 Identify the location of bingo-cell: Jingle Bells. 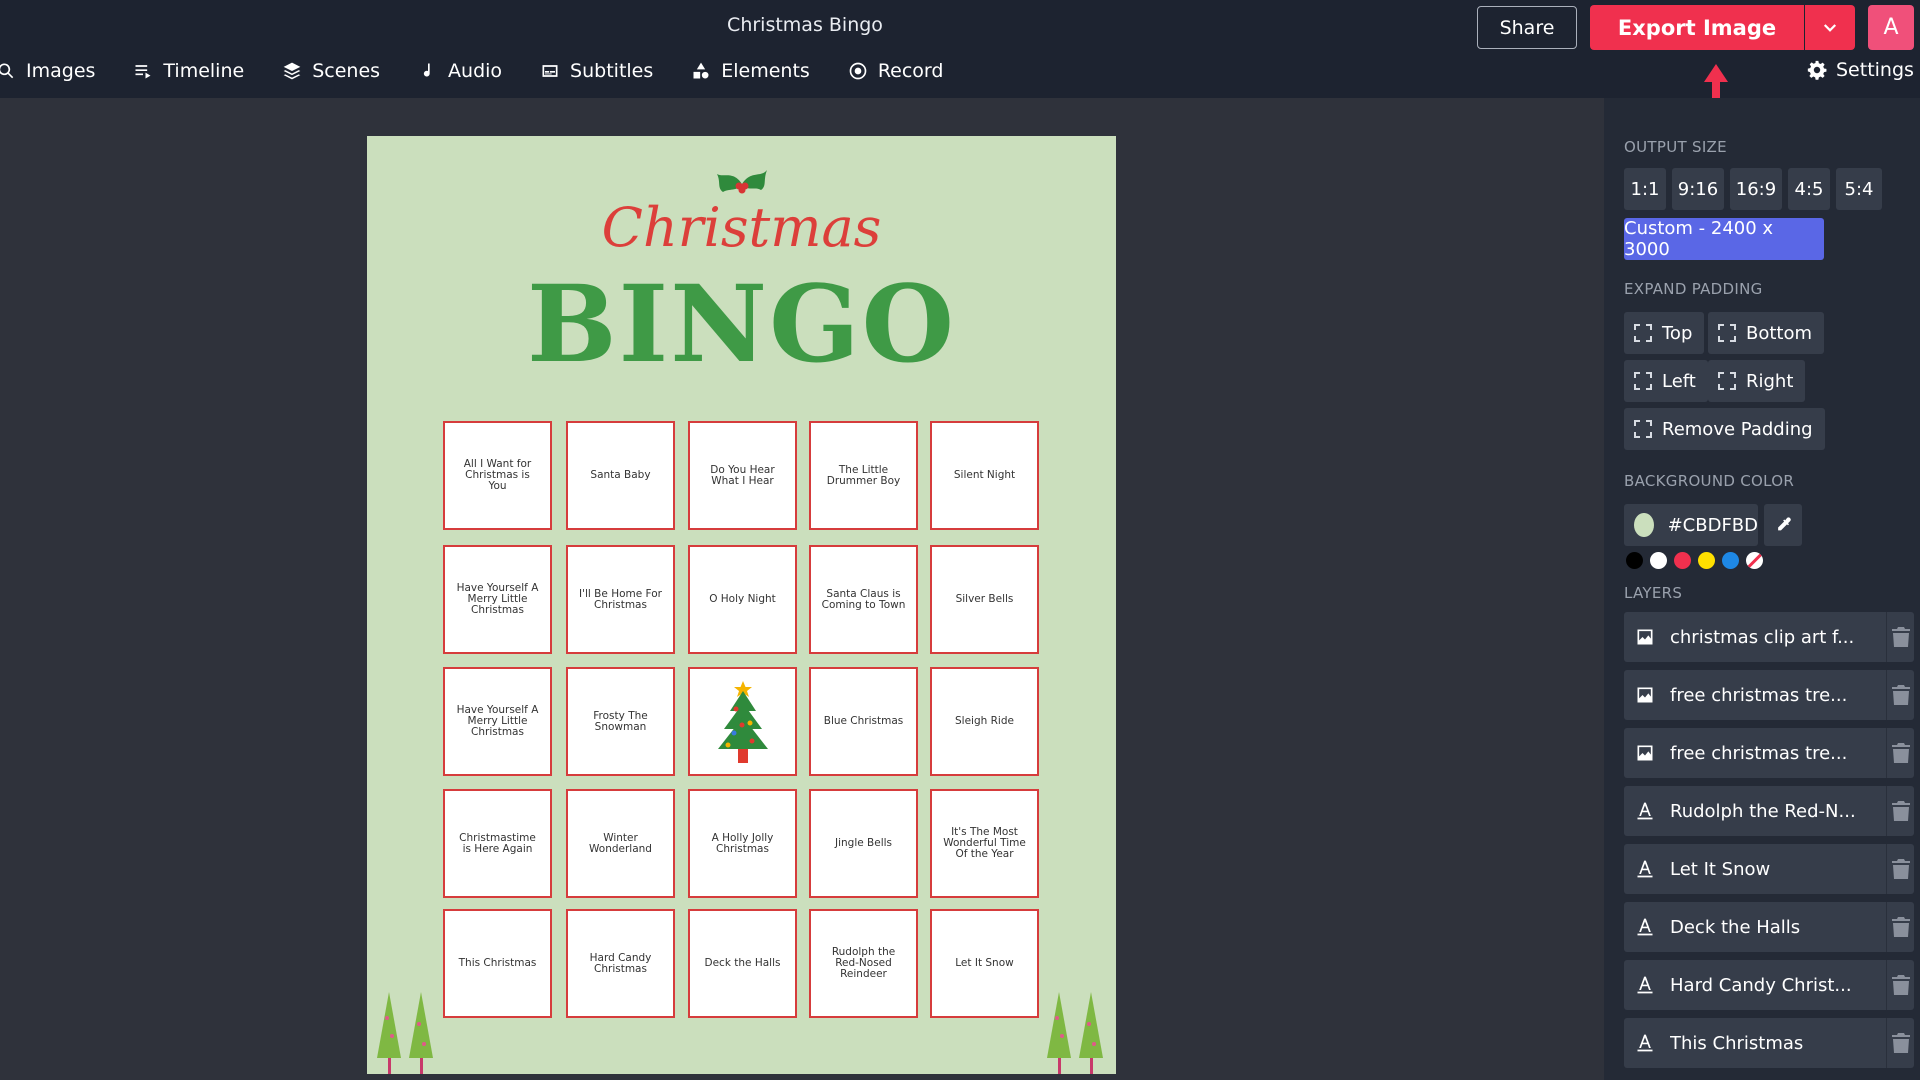
(863, 843).